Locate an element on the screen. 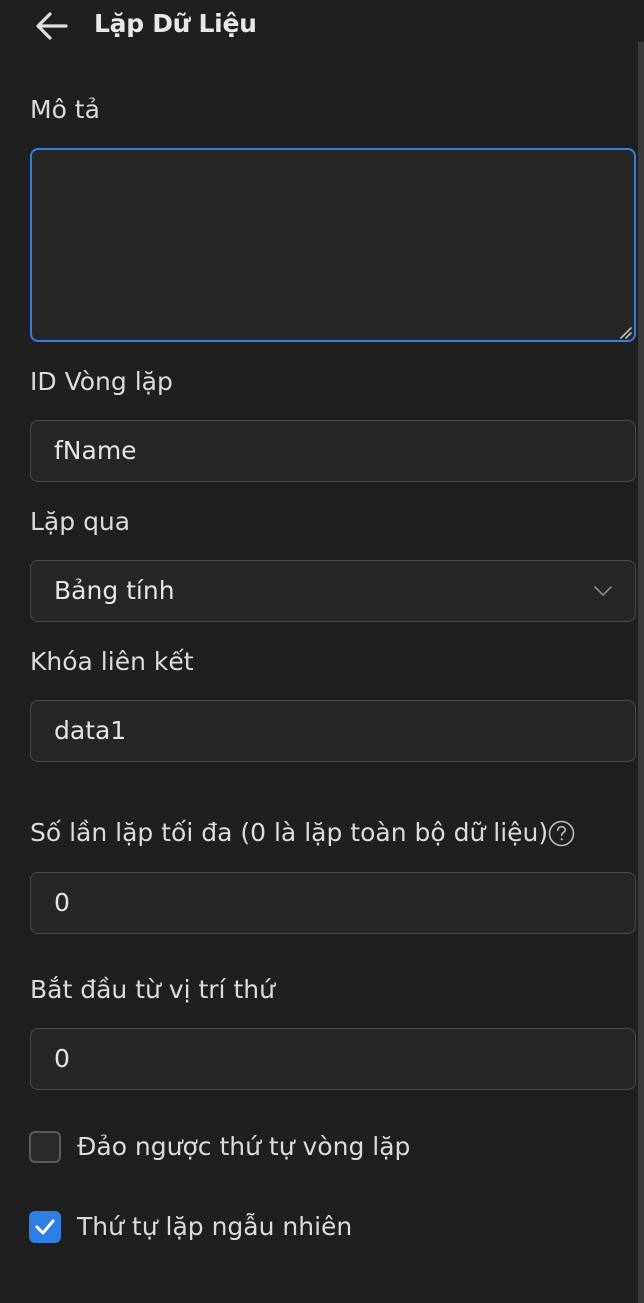  start-index-input: 0 is located at coordinates (333, 1059).